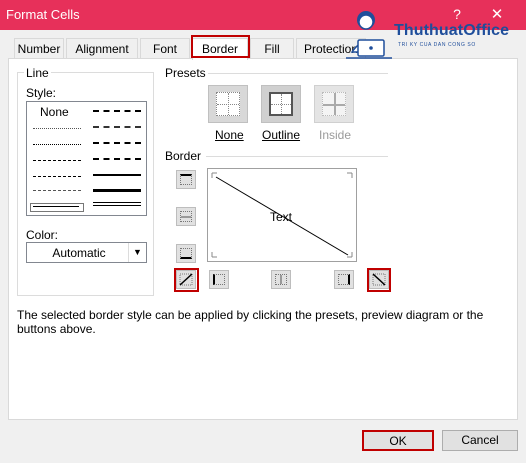  Describe the element at coordinates (117, 204) in the screenshot. I see `line-style-double` at that location.